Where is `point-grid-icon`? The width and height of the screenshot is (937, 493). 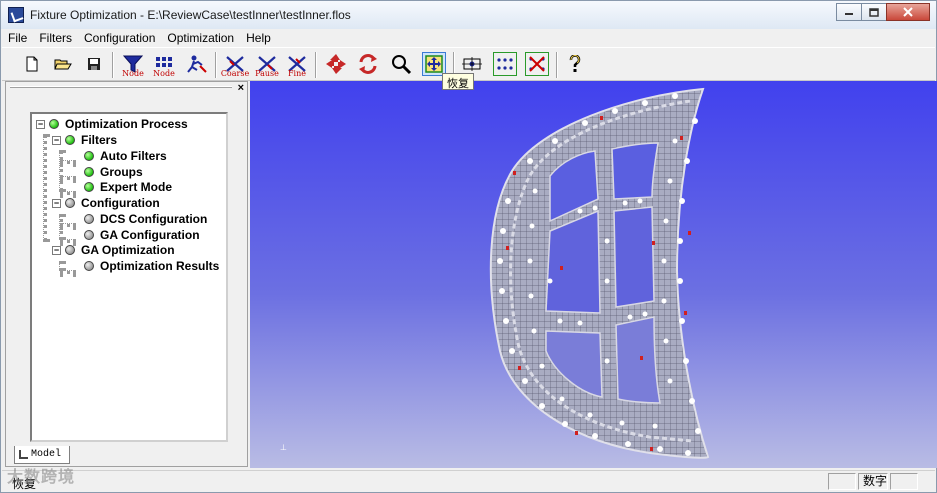 point-grid-icon is located at coordinates (505, 64).